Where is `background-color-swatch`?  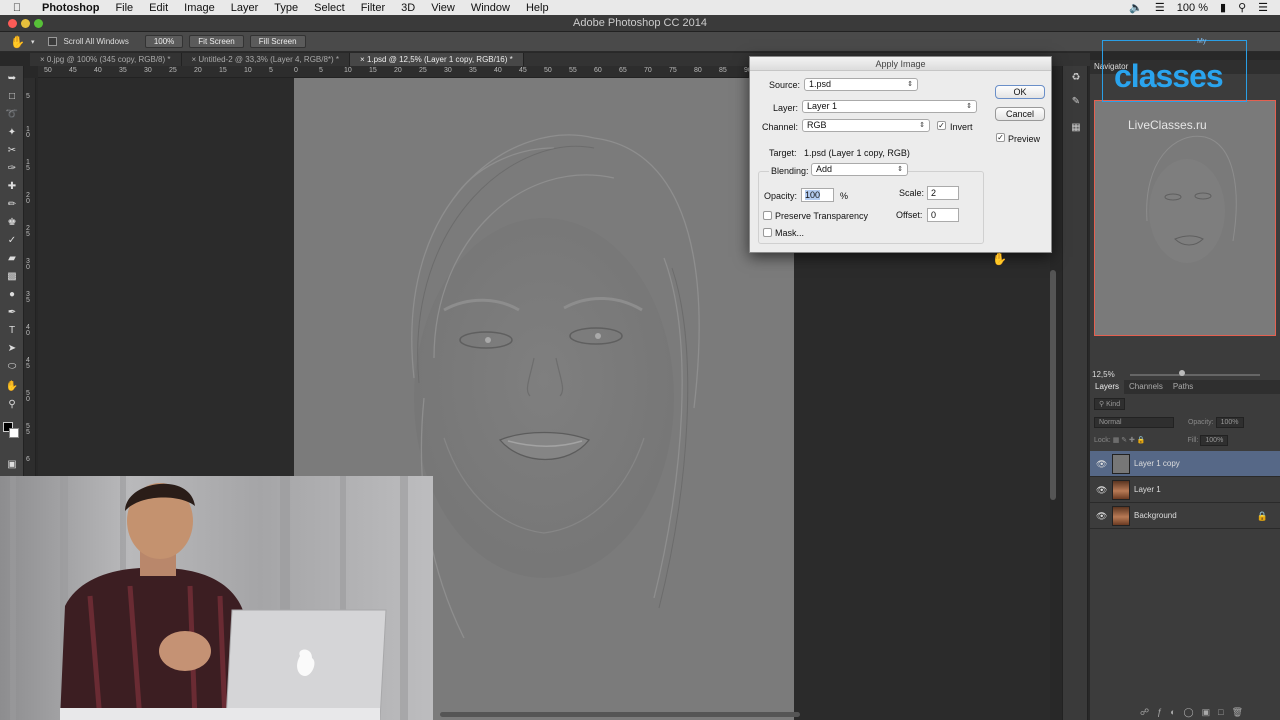
background-color-swatch is located at coordinates (14, 433).